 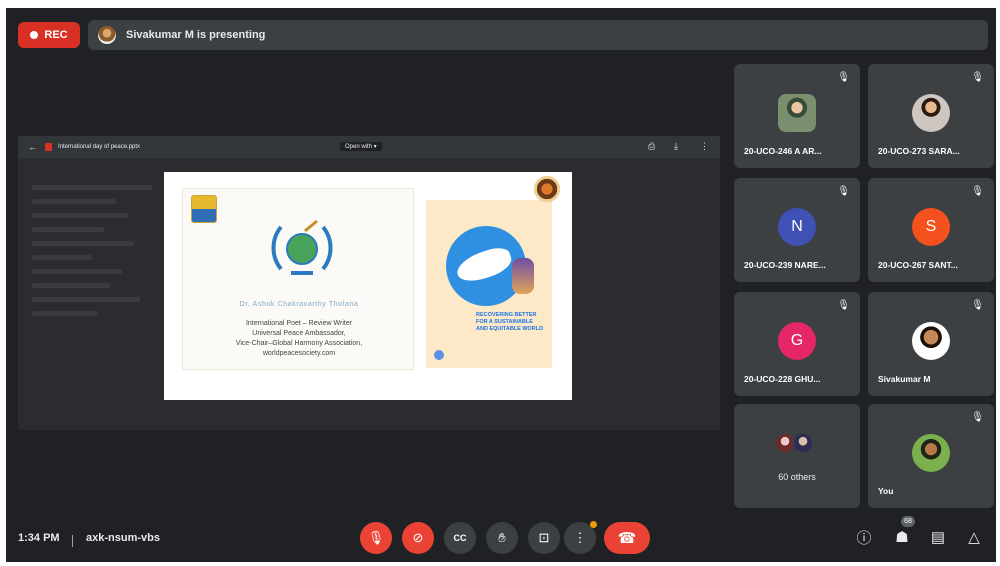 What do you see at coordinates (797, 477) in the screenshot?
I see `others-label: 60 others` at bounding box center [797, 477].